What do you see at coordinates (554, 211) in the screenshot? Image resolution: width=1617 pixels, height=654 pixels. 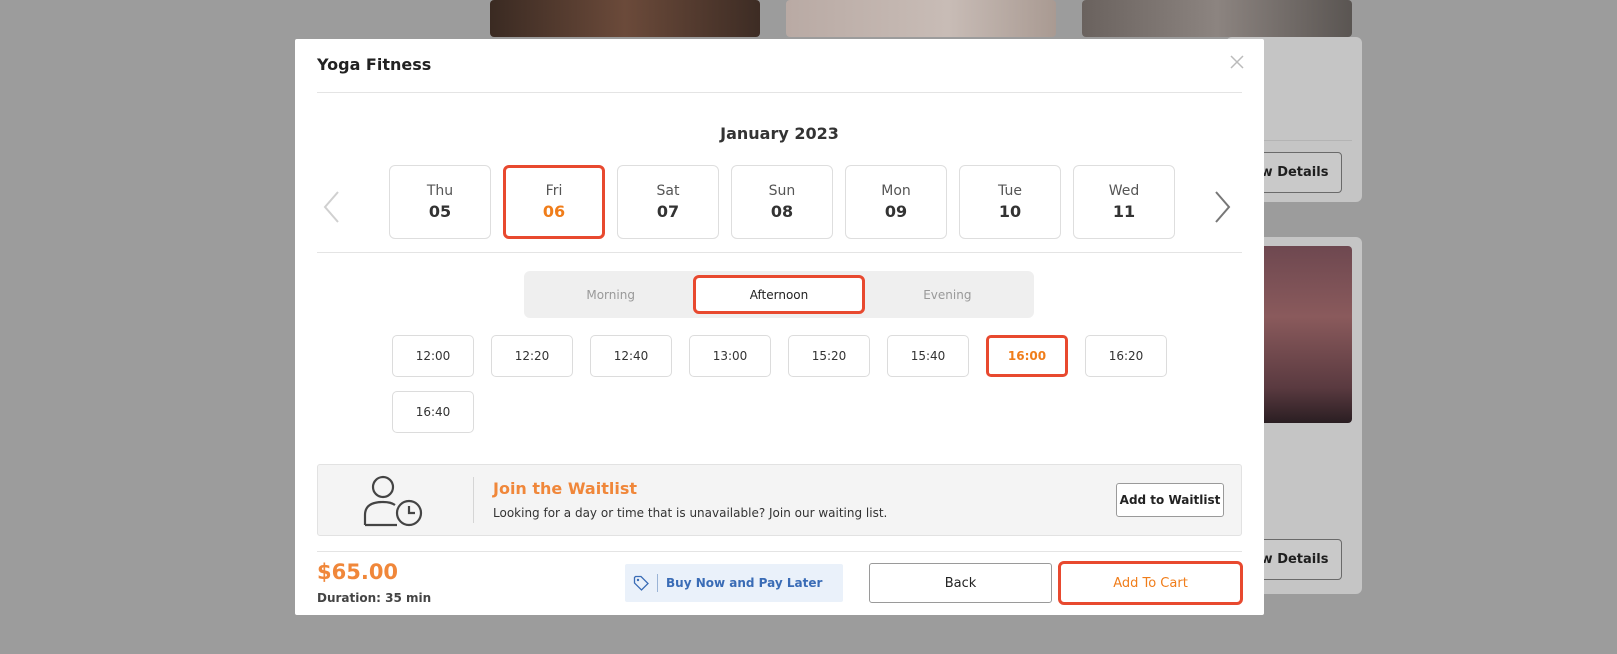 I see `date-number: 06` at bounding box center [554, 211].